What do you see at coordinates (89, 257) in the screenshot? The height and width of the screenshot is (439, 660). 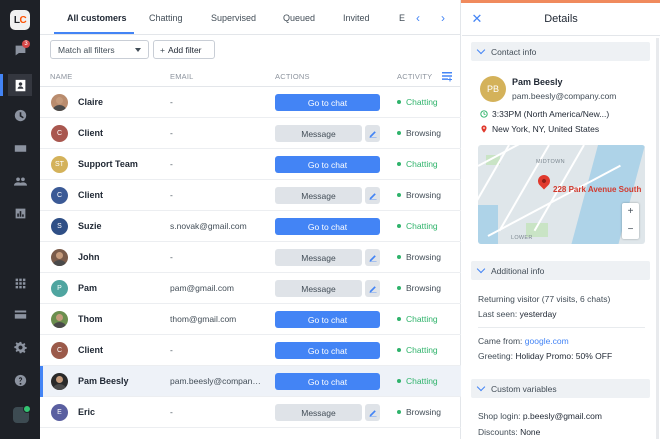 I see `customer-name: John` at bounding box center [89, 257].